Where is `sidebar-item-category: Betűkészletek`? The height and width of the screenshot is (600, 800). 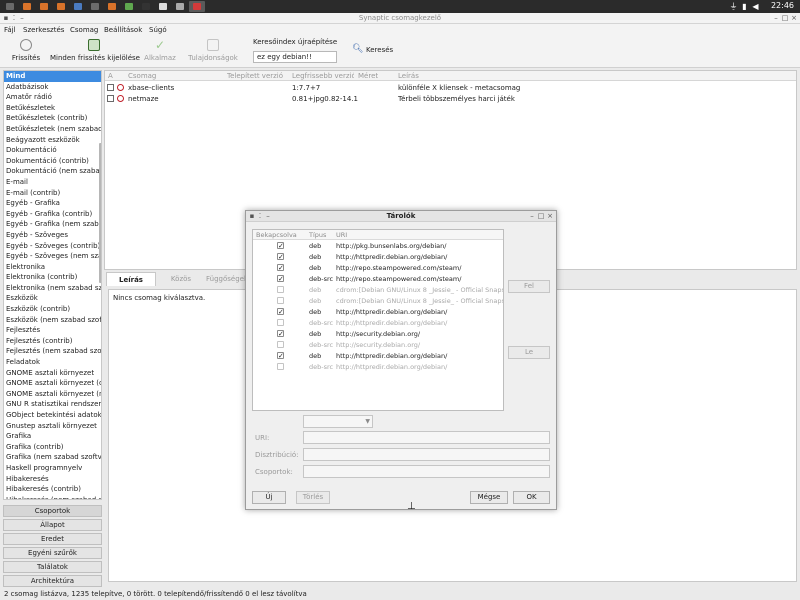 sidebar-item-category: Betűkészletek is located at coordinates (52, 108).